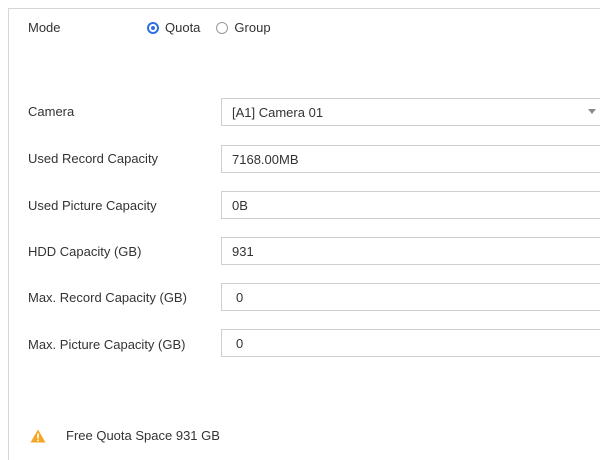 Image resolution: width=600 pixels, height=460 pixels. Describe the element at coordinates (410, 112) in the screenshot. I see `camera-select: [A1] Camera 01` at that location.